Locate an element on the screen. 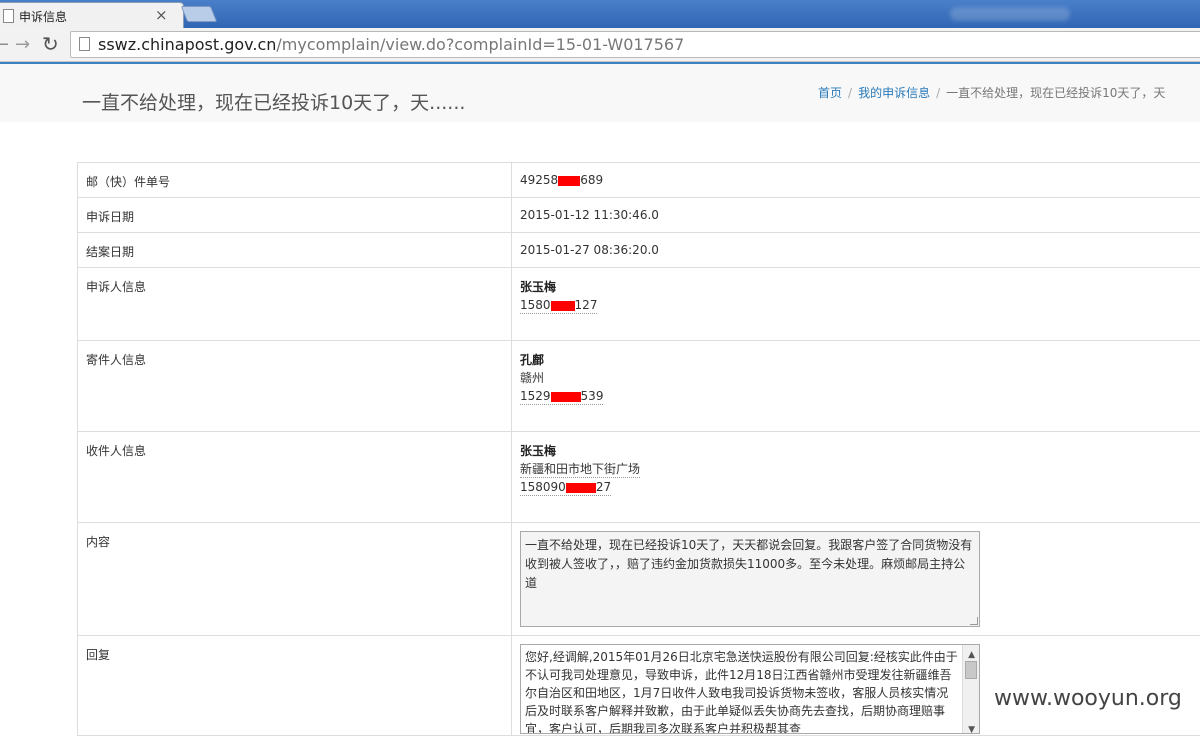 The image size is (1200, 736). complainant-phone: 1580127 is located at coordinates (558, 306).